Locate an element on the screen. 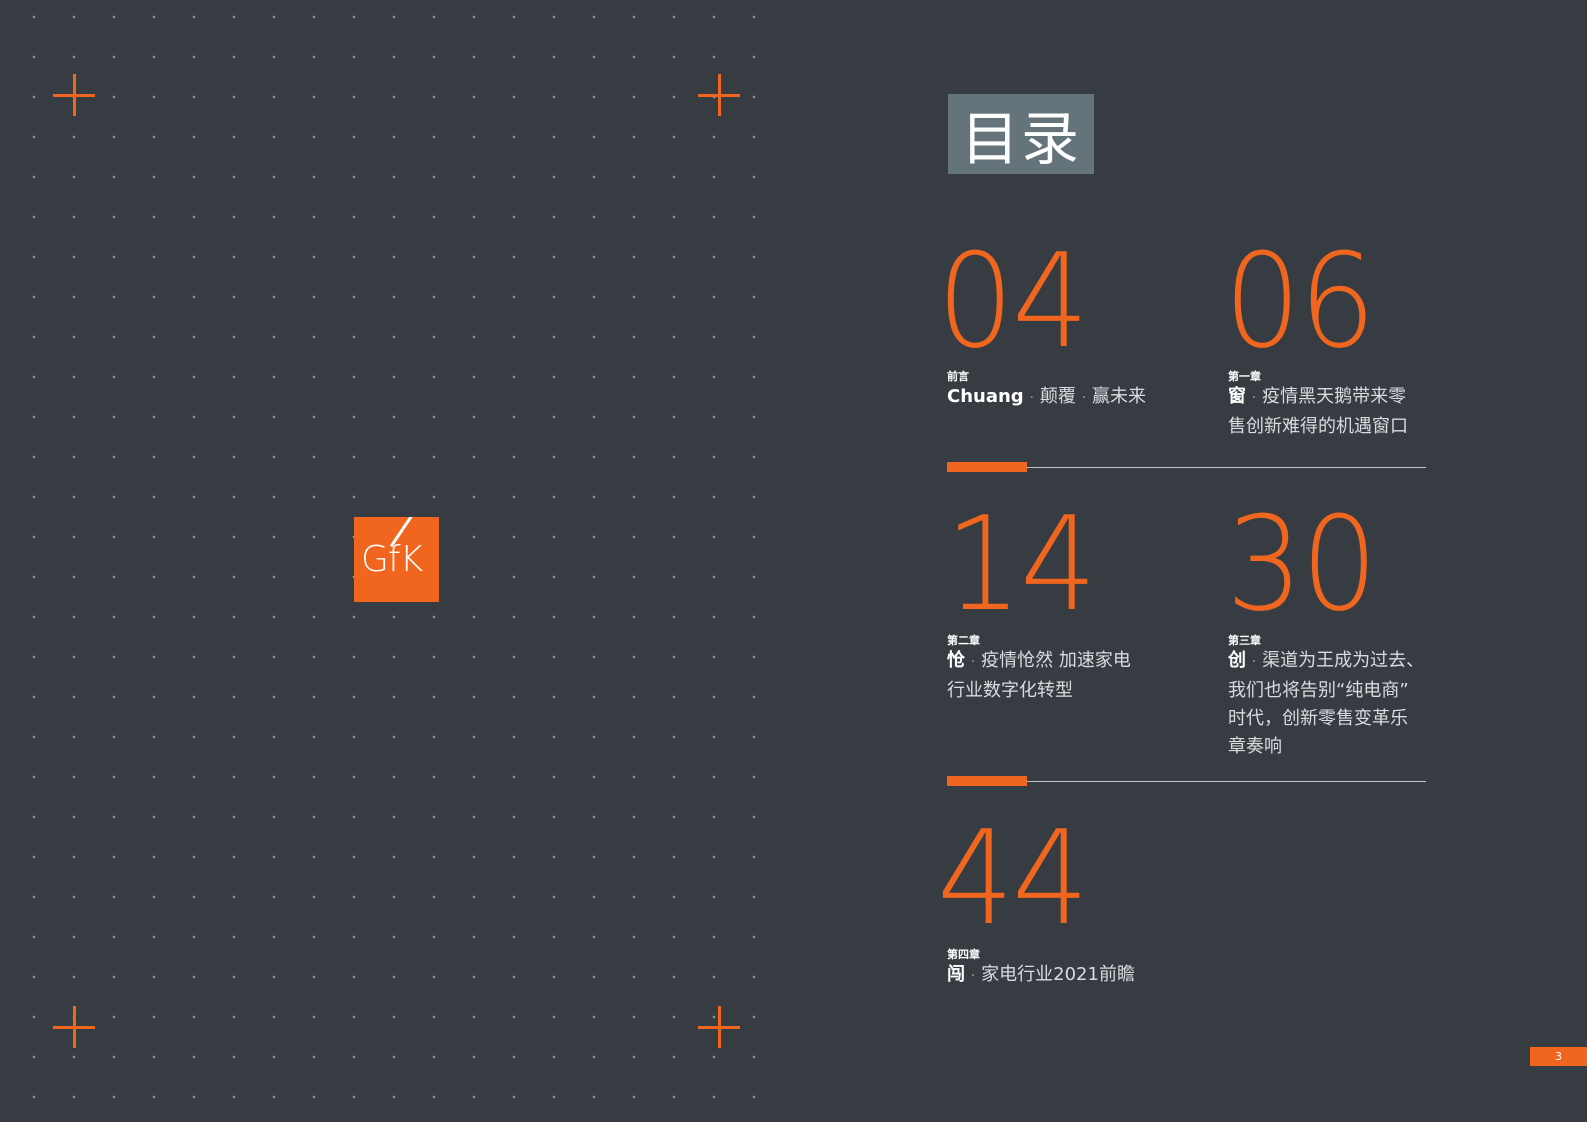 This screenshot has width=1587, height=1122. entry-text: 章奏响 is located at coordinates (1255, 746).